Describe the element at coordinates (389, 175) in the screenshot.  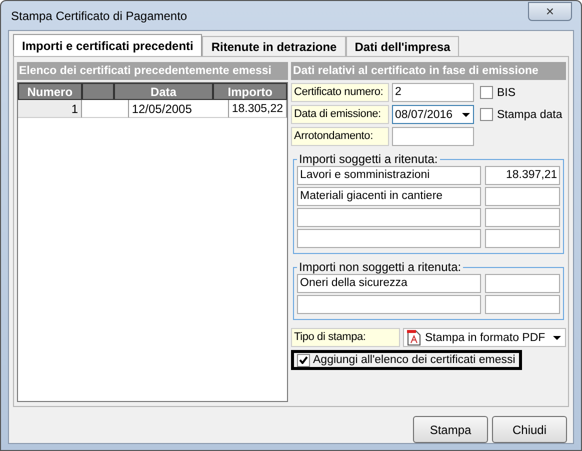
I see `input-field: Lavori e somministrazioni` at that location.